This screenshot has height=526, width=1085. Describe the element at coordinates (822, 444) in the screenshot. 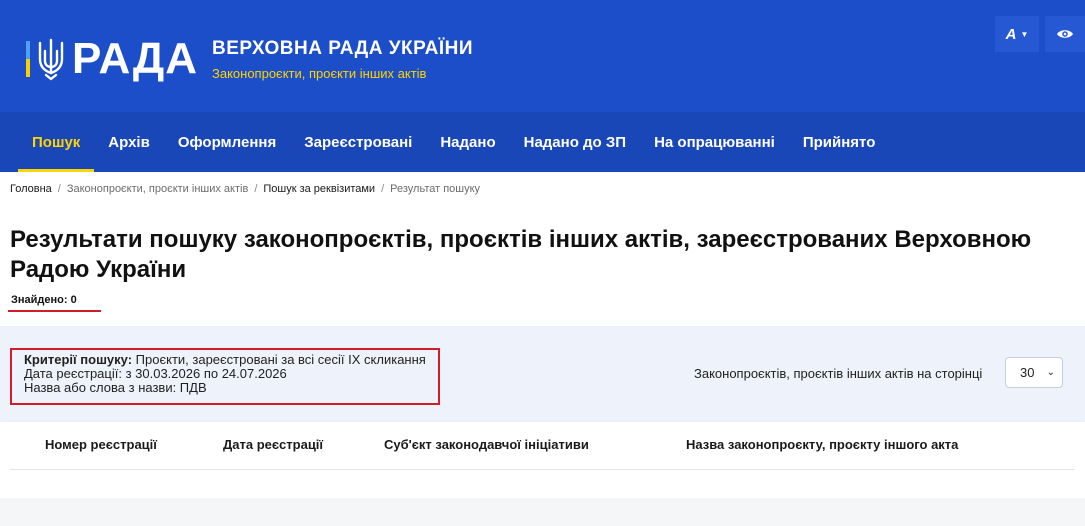

I see `column-header-bill-title: Назва законопроєкту, проєкту іншого акта` at that location.